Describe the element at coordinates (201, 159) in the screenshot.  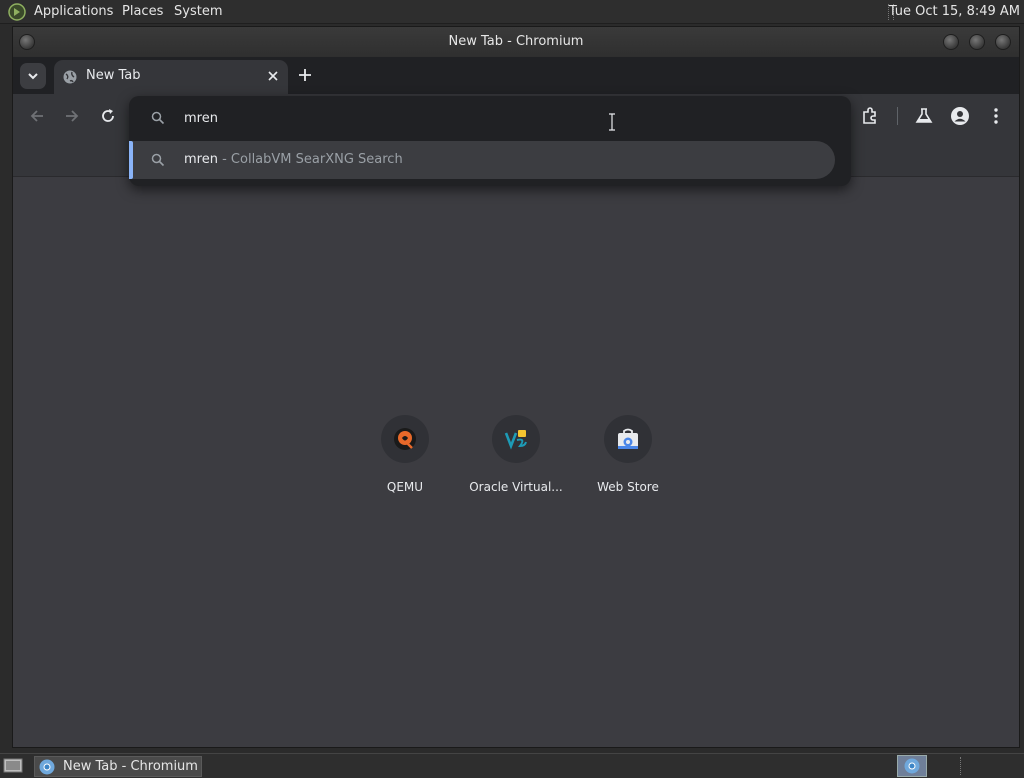
I see `suggestion-query: mren` at that location.